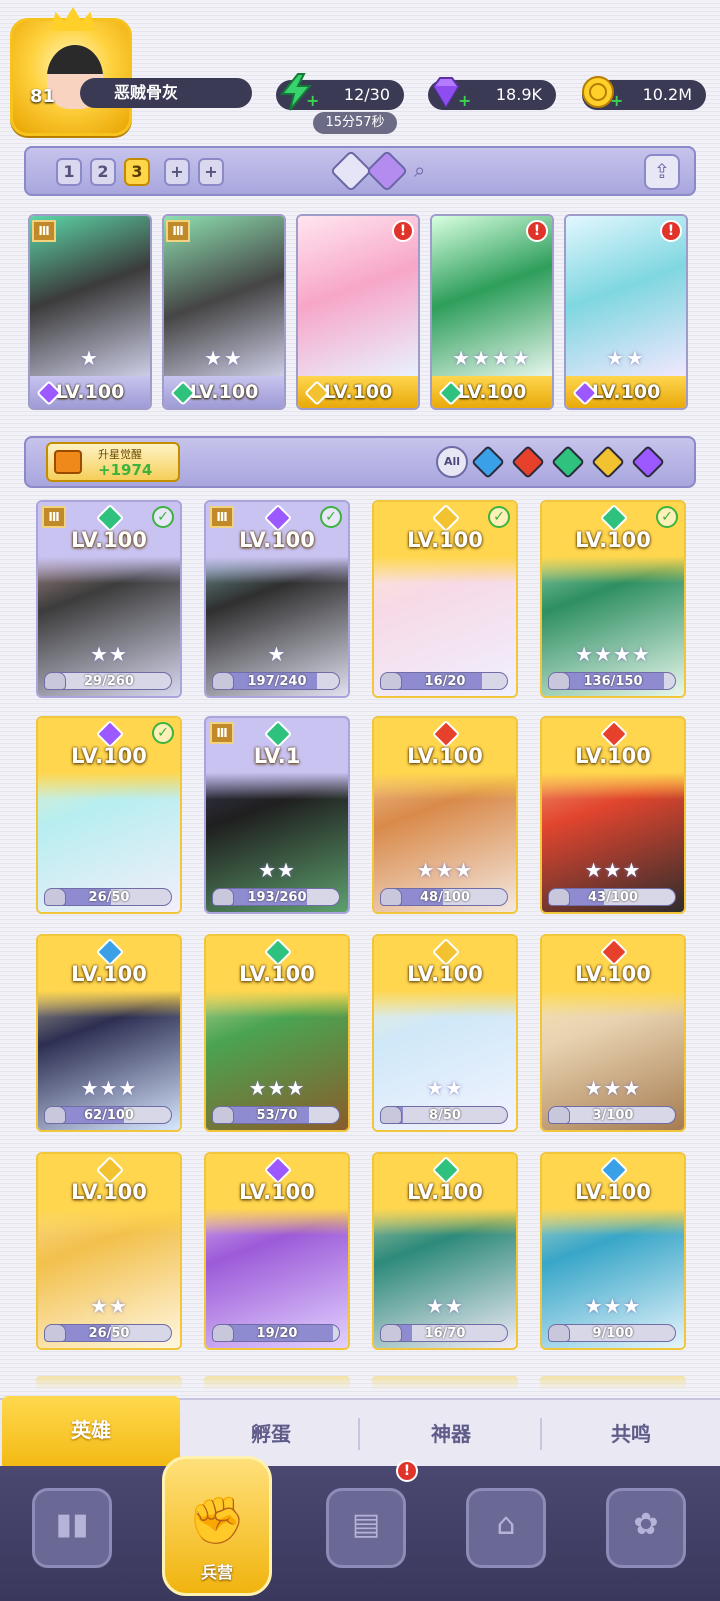 This screenshot has height=1601, width=720. Describe the element at coordinates (137, 172) in the screenshot. I see `squad-tab-3: 3` at that location.